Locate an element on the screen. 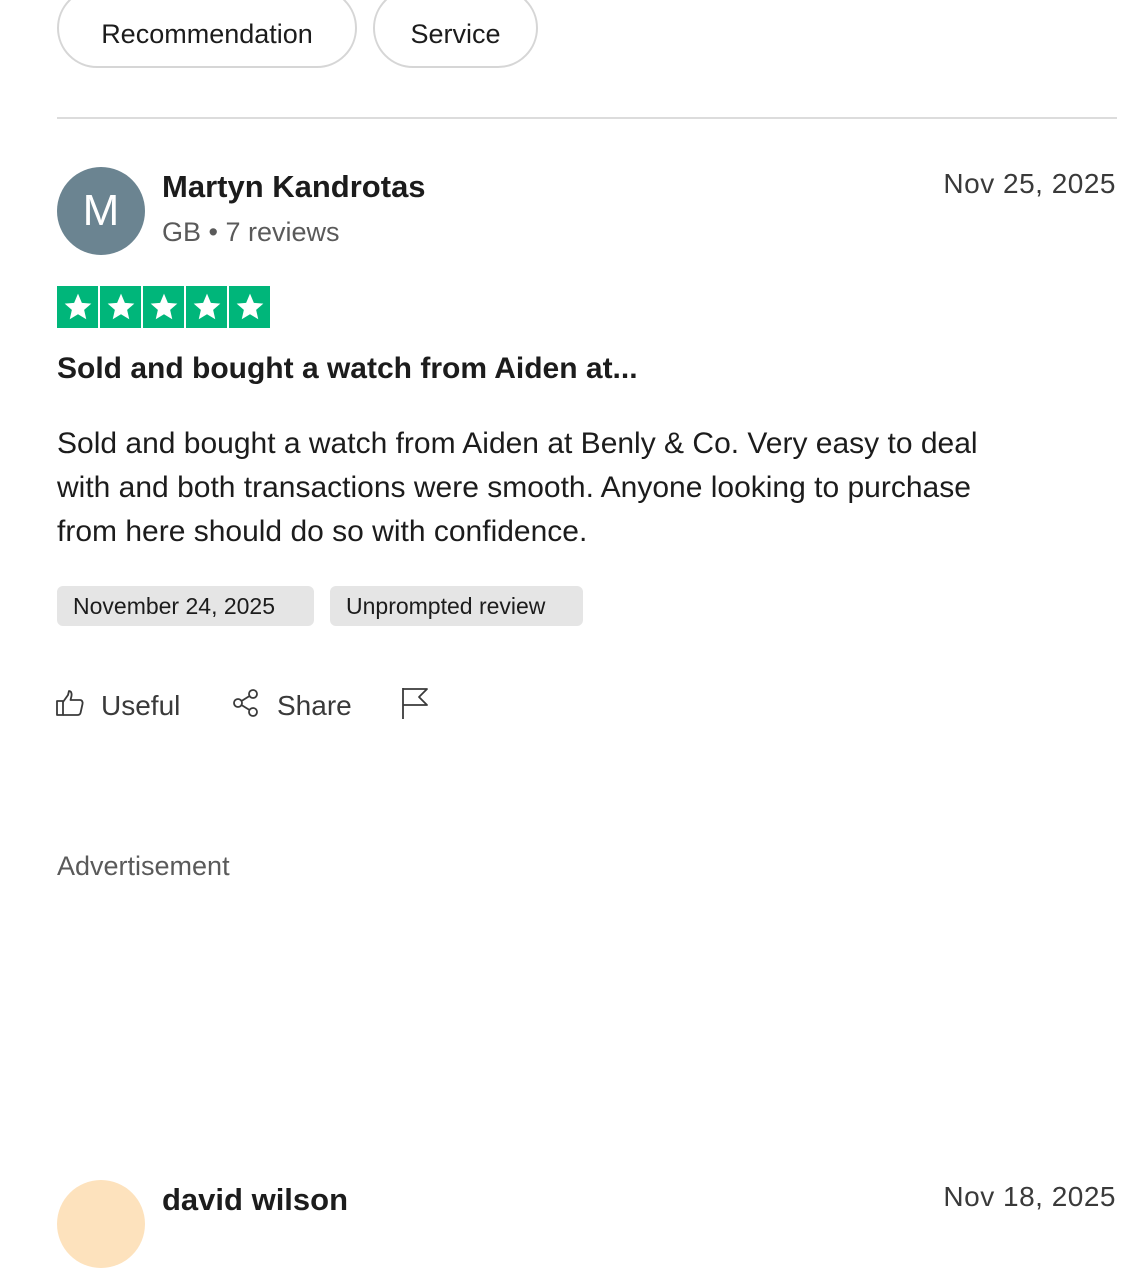 This screenshot has width=1128, height=1268. experience-date-tag: November 24, 2025 is located at coordinates (185, 606).